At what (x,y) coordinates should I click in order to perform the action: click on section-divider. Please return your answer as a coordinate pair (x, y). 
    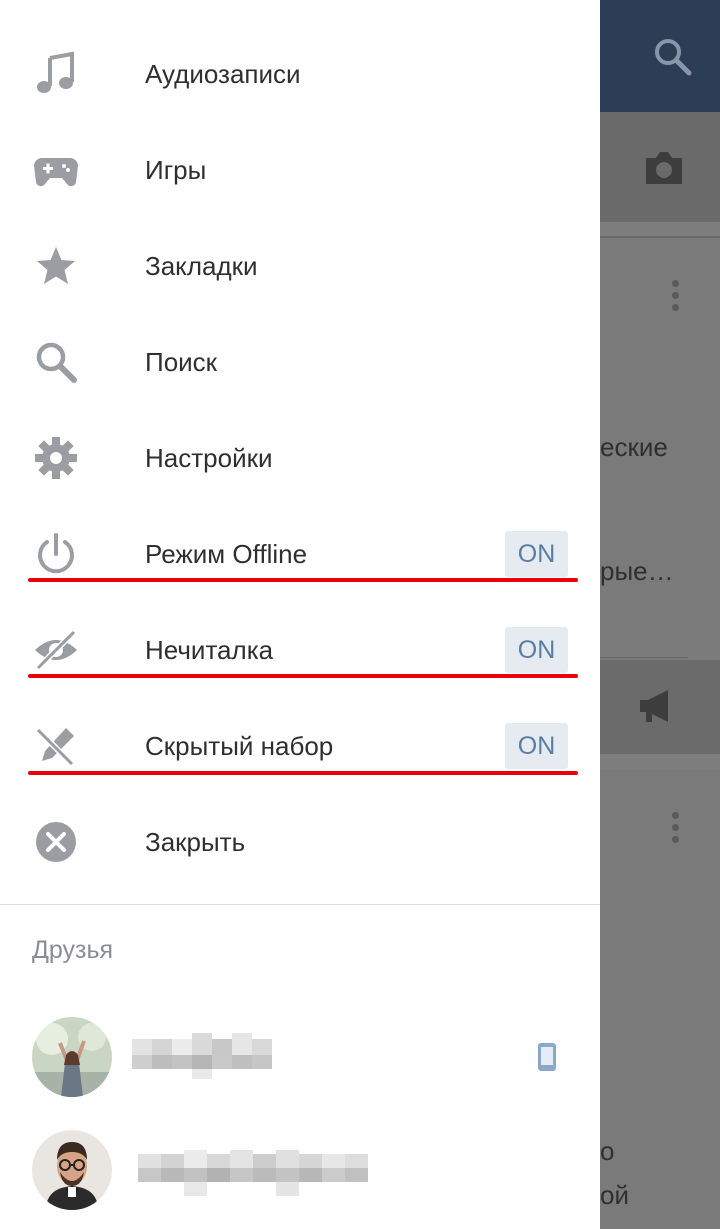
    Looking at the image, I should click on (300, 904).